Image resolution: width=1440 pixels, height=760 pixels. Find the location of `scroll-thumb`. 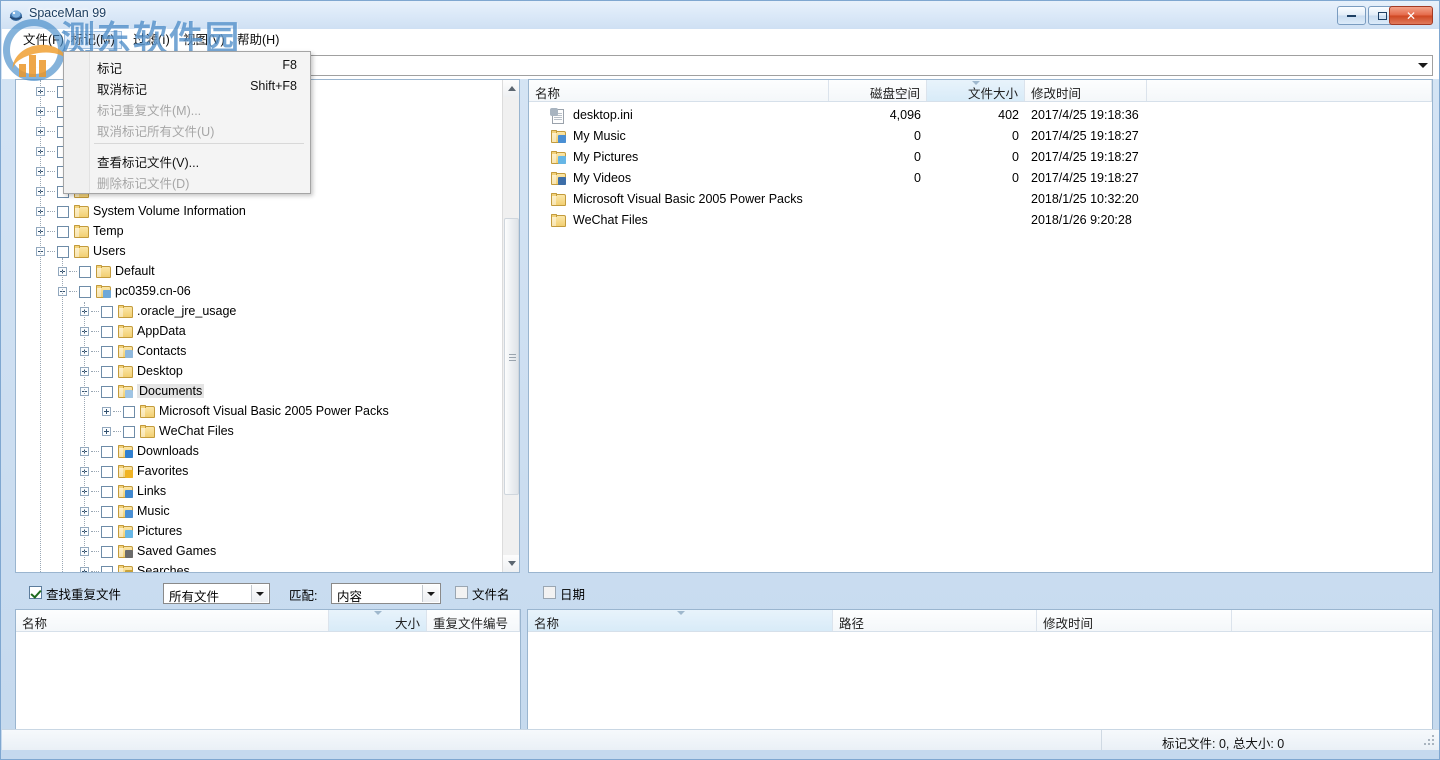

scroll-thumb is located at coordinates (511, 356).